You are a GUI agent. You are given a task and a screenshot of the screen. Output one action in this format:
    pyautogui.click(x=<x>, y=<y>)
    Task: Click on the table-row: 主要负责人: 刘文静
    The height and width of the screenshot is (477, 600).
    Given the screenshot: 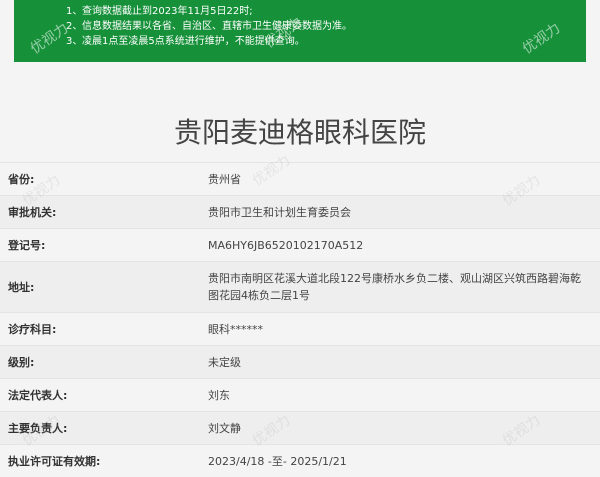 What is the action you would take?
    pyautogui.click(x=300, y=427)
    